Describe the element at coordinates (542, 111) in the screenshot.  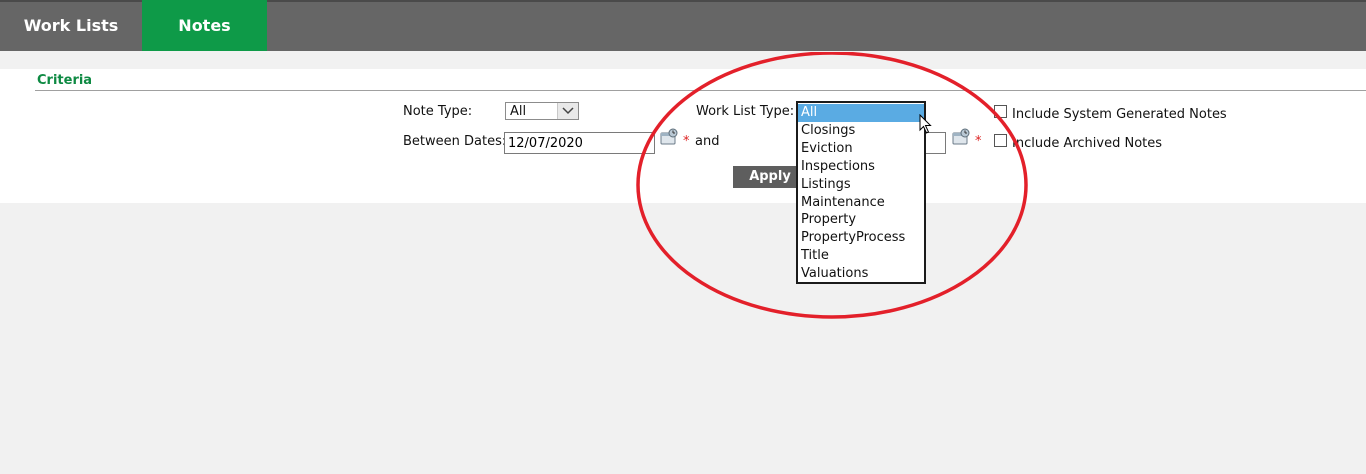
I see `note-type-select: All` at that location.